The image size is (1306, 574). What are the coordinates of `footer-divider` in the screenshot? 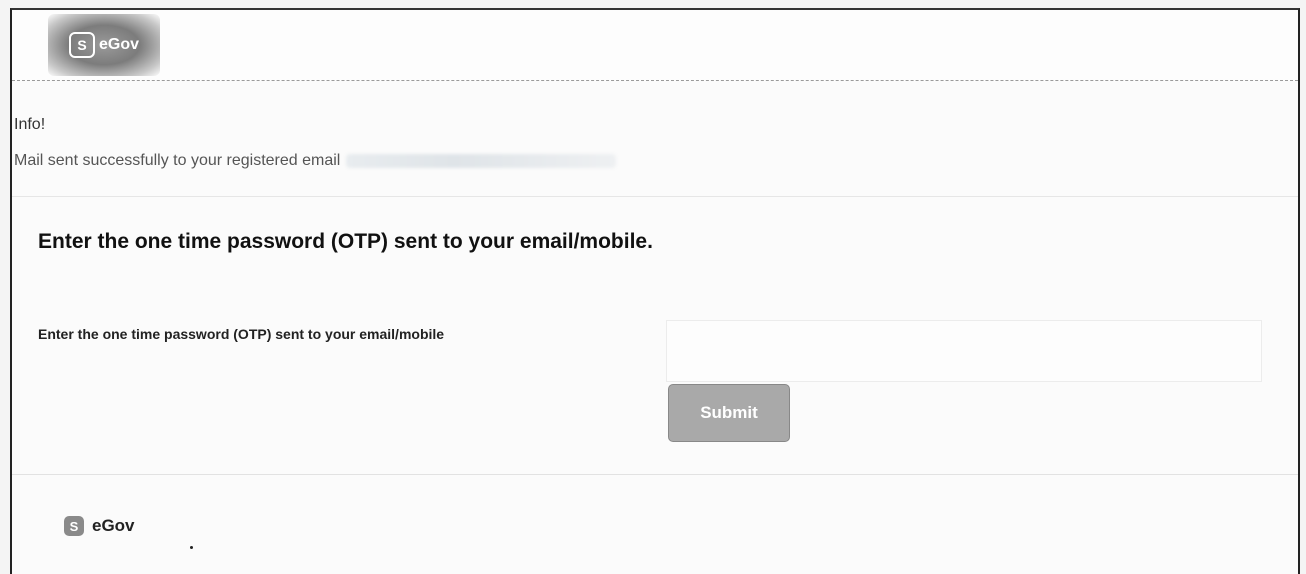 It's located at (655, 474).